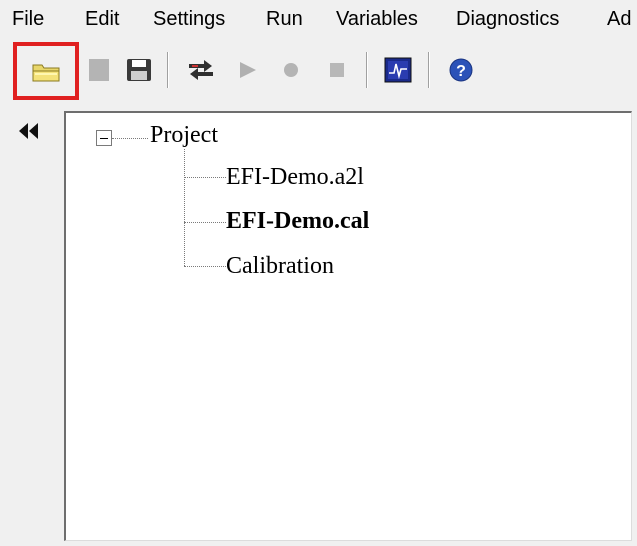 The image size is (637, 546). I want to click on tree-item-calibration: Calibration, so click(280, 266).